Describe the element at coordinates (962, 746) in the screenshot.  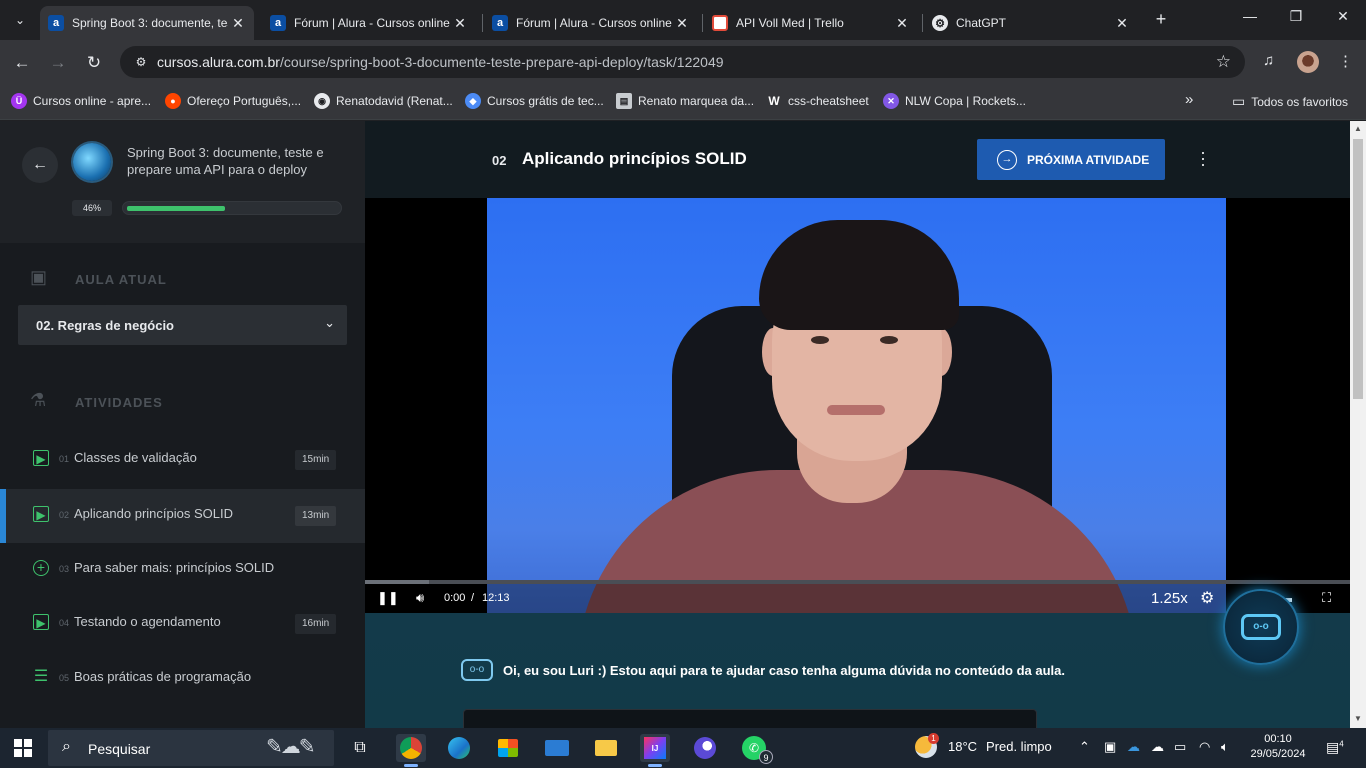
I see `weather-temp: 18°C` at that location.